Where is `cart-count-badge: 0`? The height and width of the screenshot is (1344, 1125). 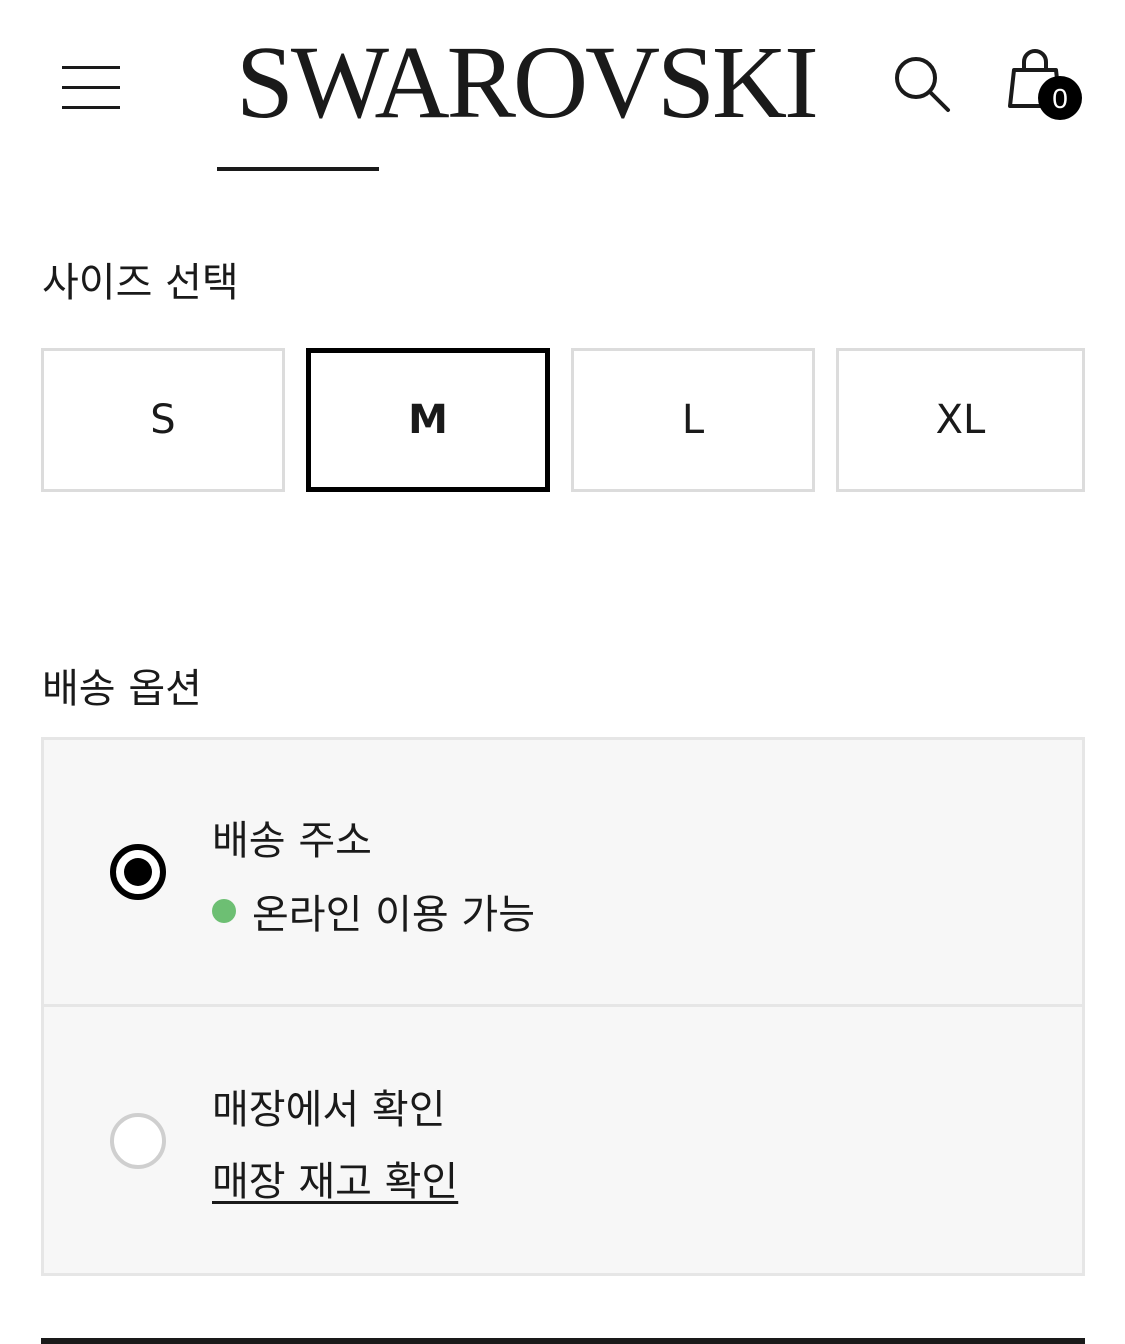
cart-count-badge: 0 is located at coordinates (1060, 98).